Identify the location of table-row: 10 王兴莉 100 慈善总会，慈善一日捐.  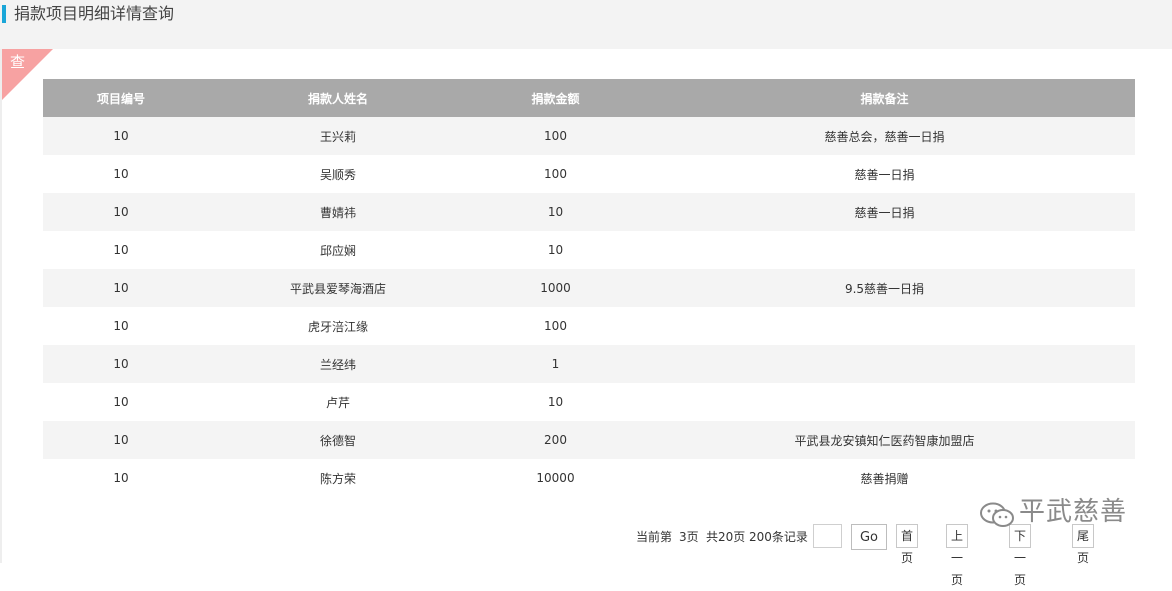
(589, 136).